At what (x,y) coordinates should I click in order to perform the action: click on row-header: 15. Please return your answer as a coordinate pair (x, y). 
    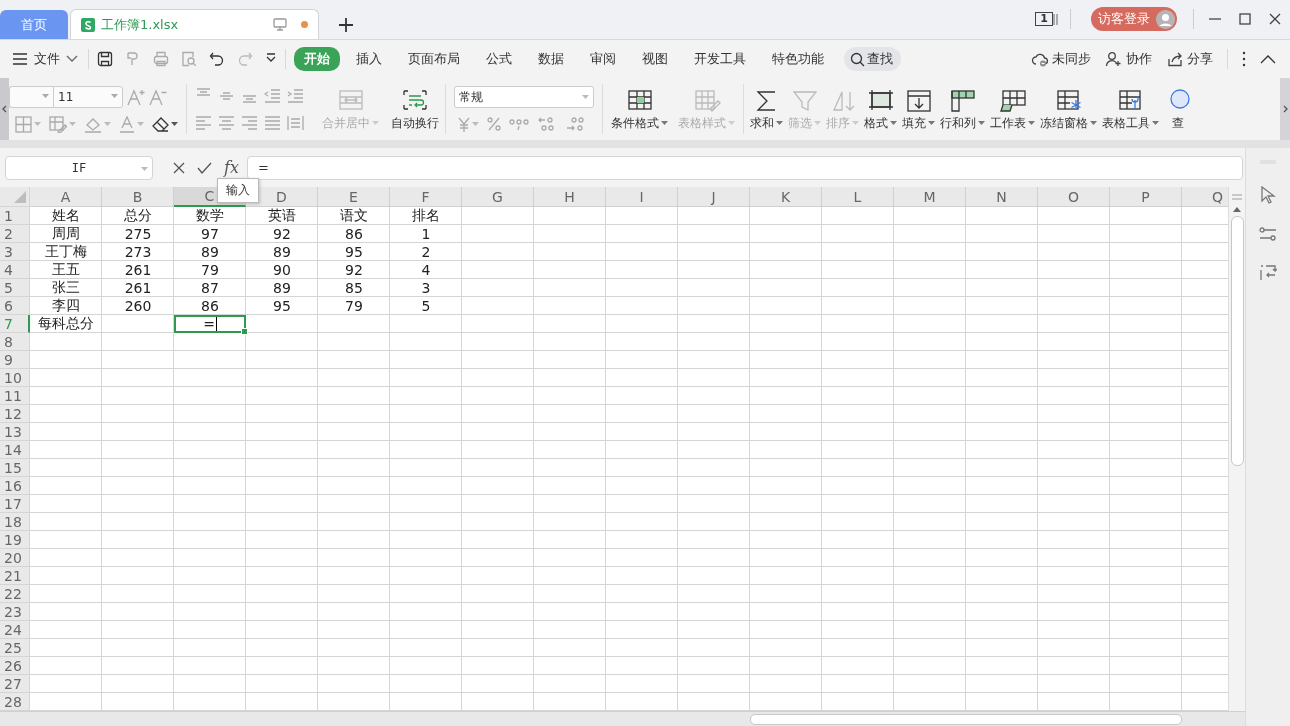
    Looking at the image, I should click on (15, 468).